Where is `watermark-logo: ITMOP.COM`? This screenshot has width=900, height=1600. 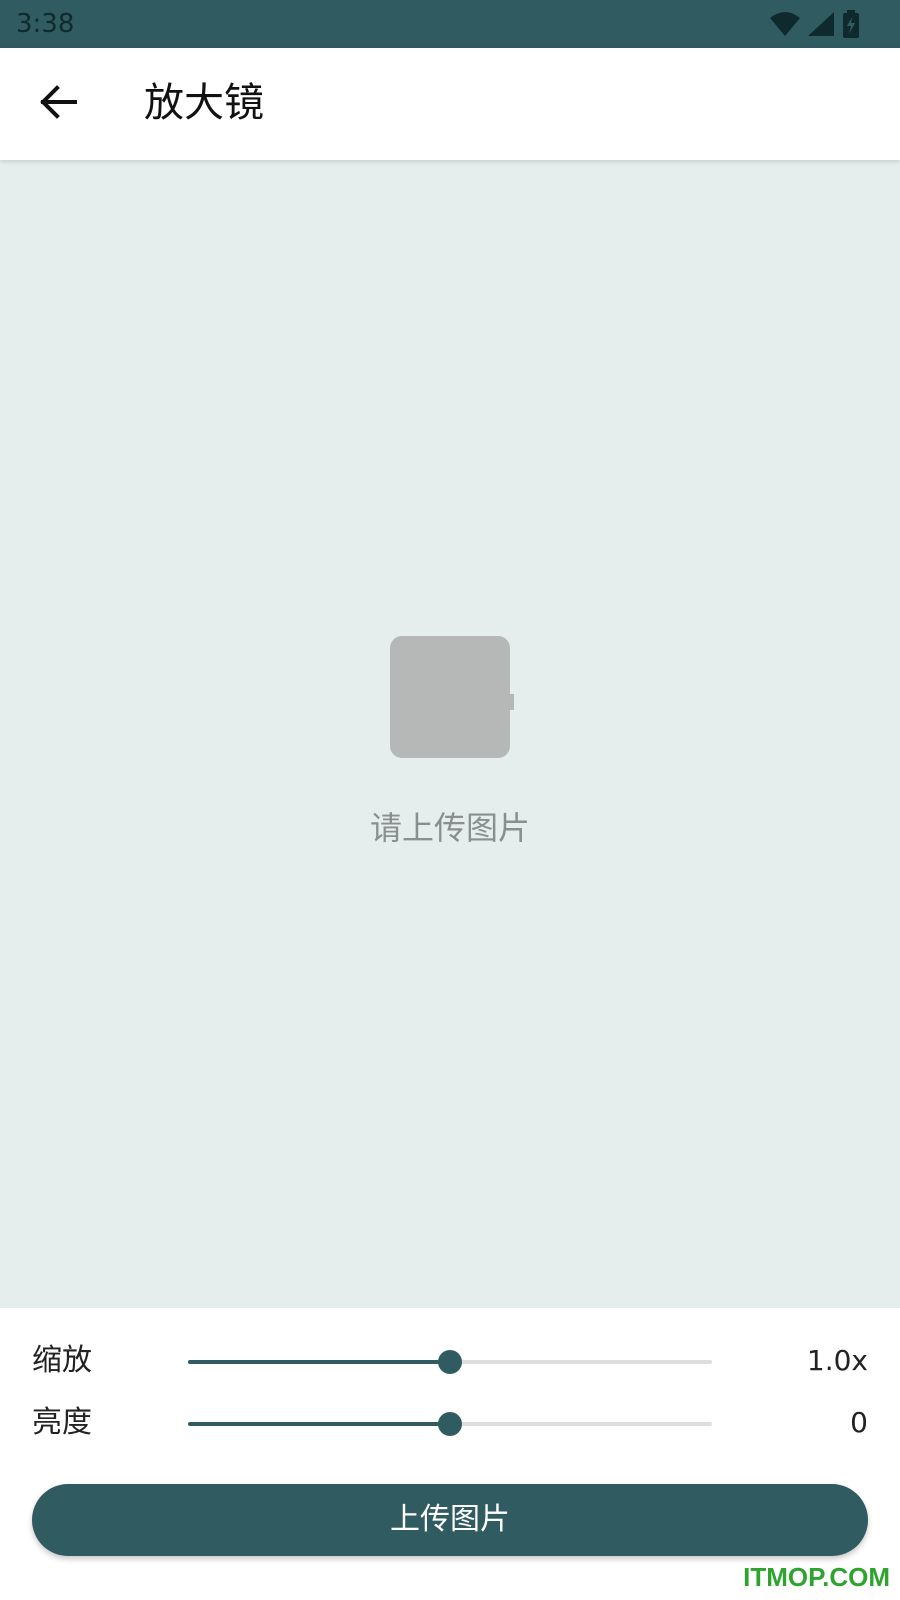 watermark-logo: ITMOP.COM is located at coordinates (816, 1577).